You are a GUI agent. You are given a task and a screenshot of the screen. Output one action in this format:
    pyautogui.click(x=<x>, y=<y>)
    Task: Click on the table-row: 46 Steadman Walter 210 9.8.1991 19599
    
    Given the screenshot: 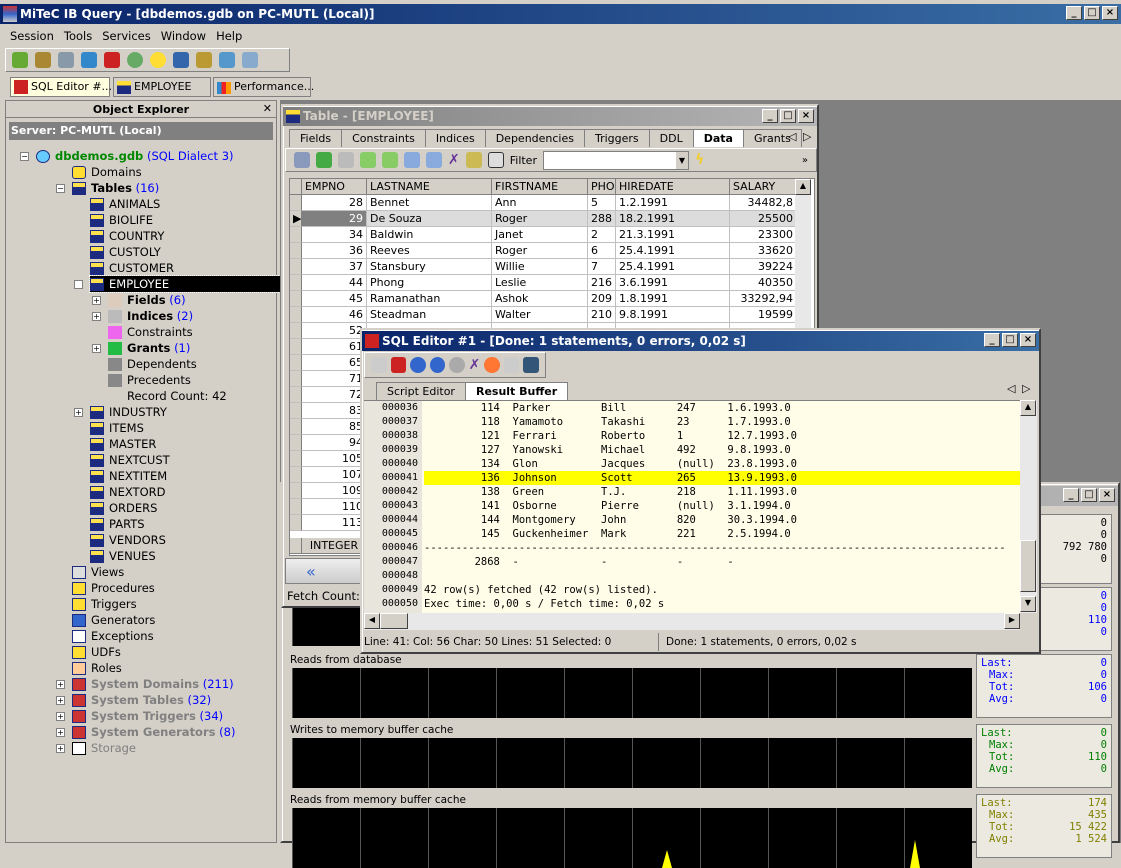 What is the action you would take?
    pyautogui.click(x=546, y=315)
    